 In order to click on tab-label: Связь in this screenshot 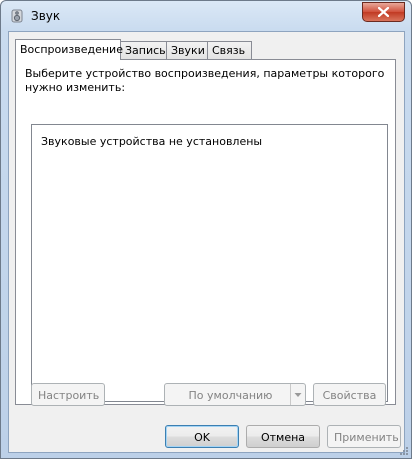, I will do `click(229, 50)`.